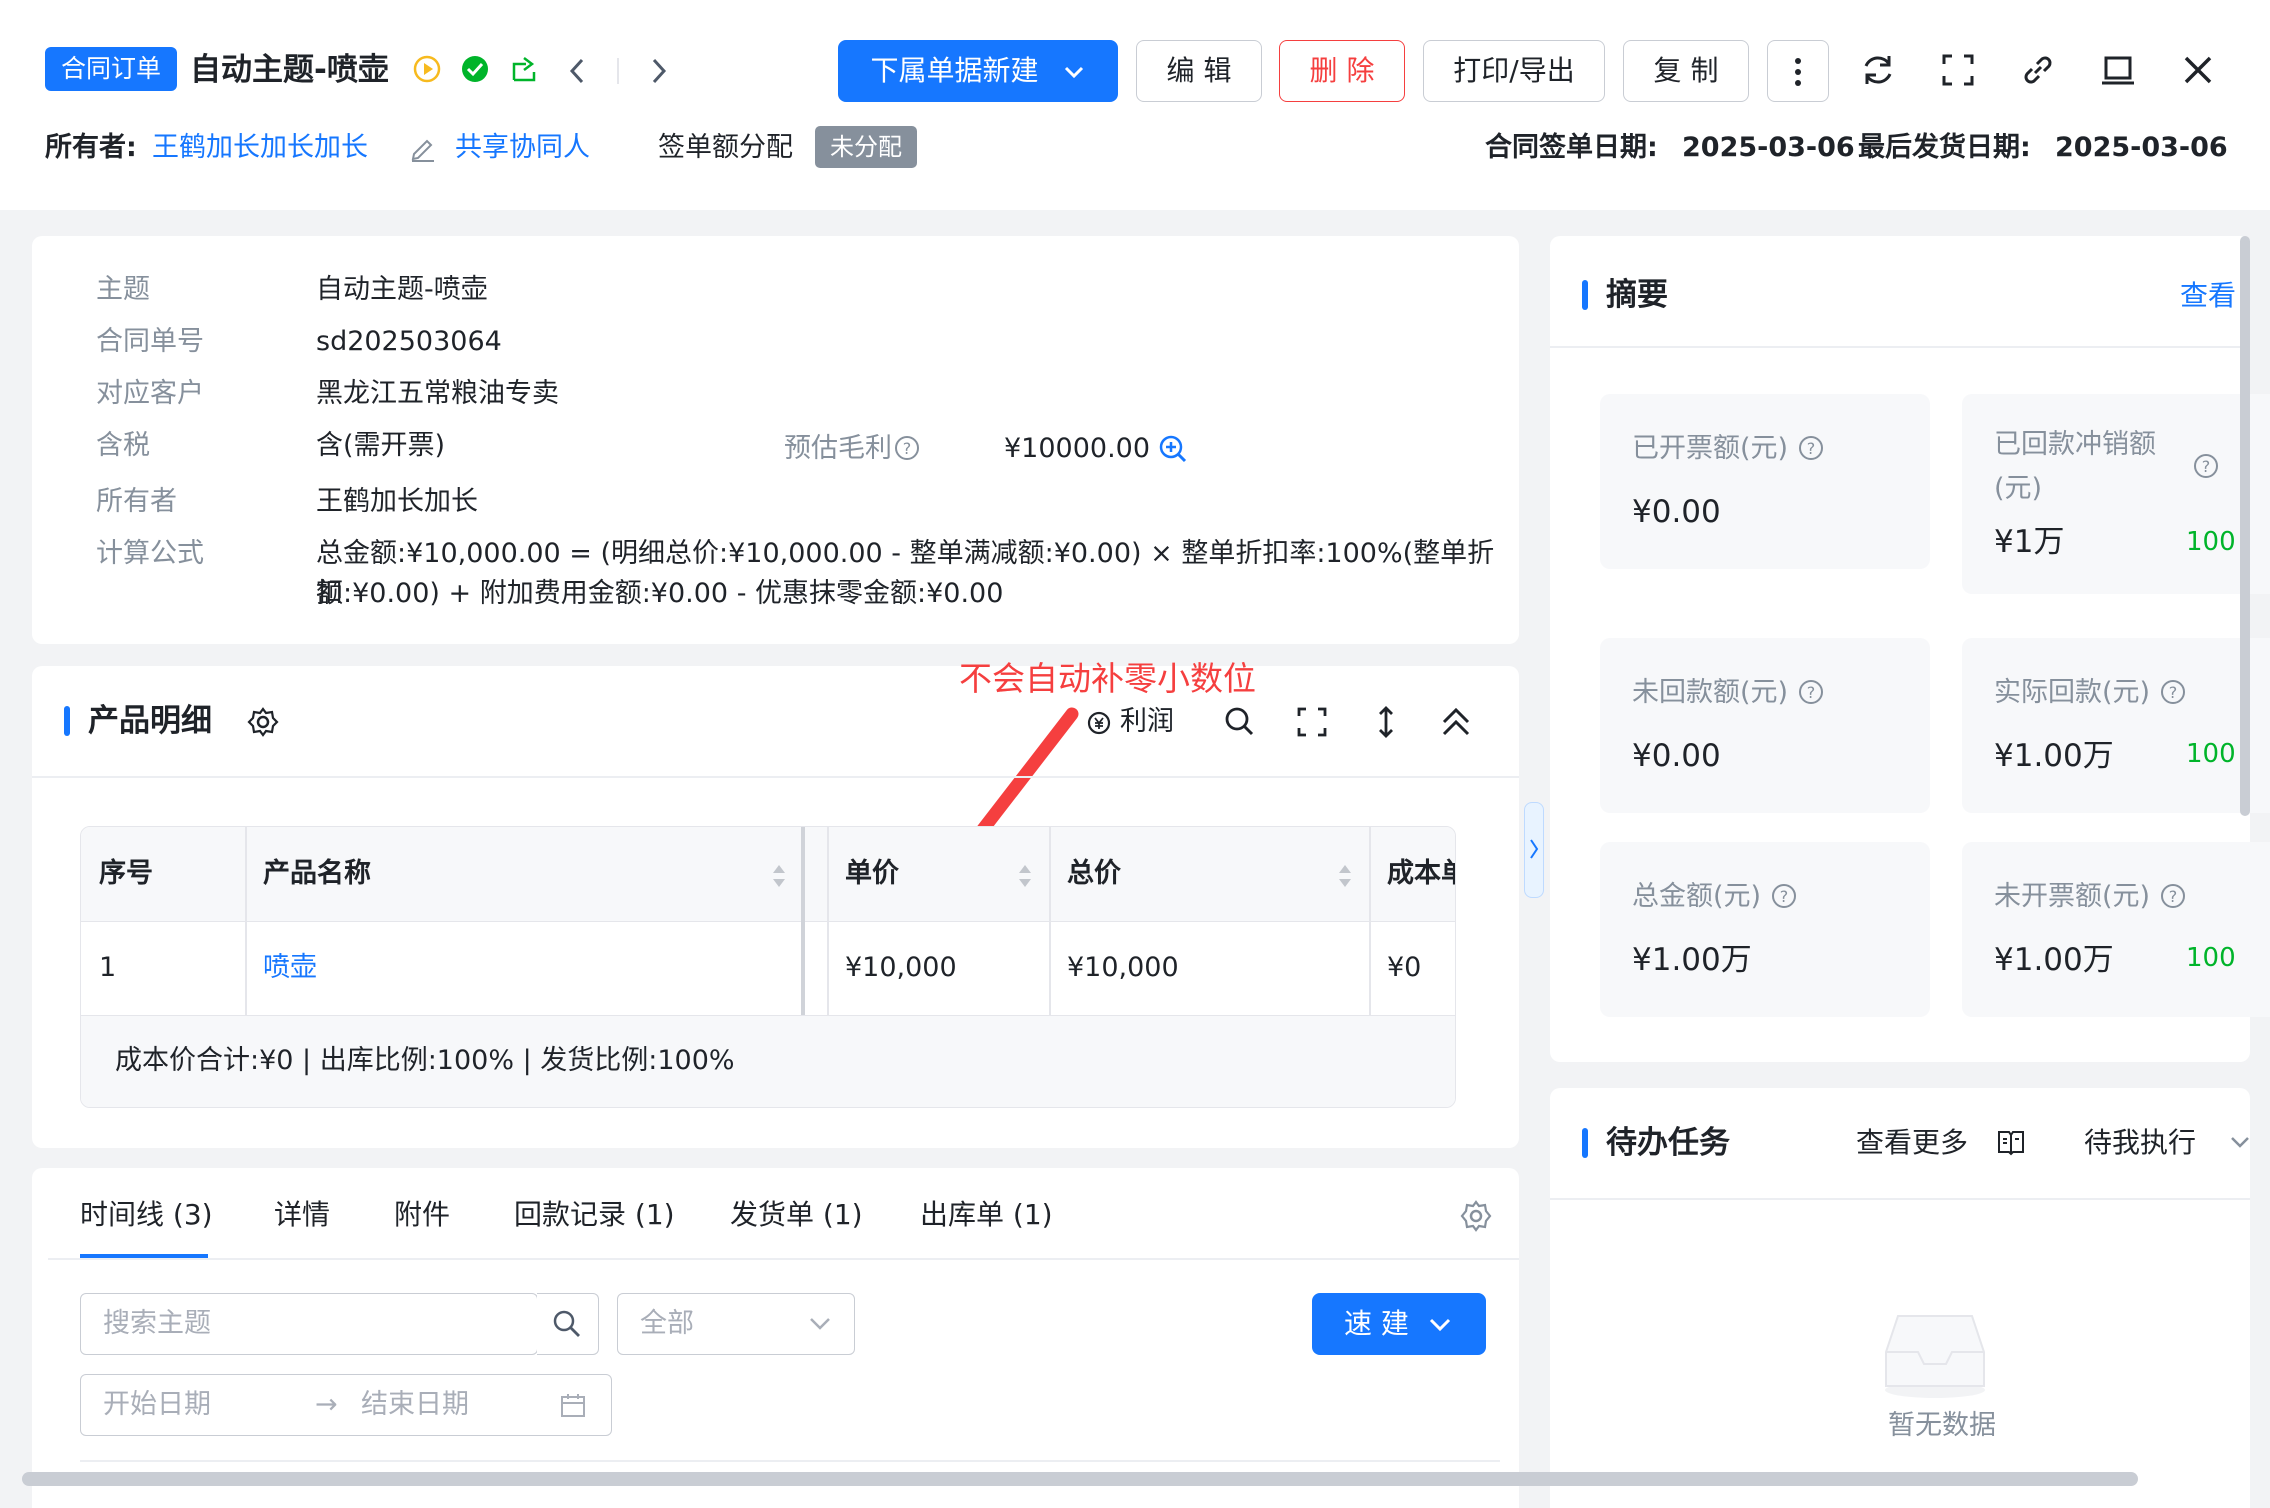 Image resolution: width=2270 pixels, height=1508 pixels. What do you see at coordinates (1798, 71) in the screenshot?
I see `more-actions-button` at bounding box center [1798, 71].